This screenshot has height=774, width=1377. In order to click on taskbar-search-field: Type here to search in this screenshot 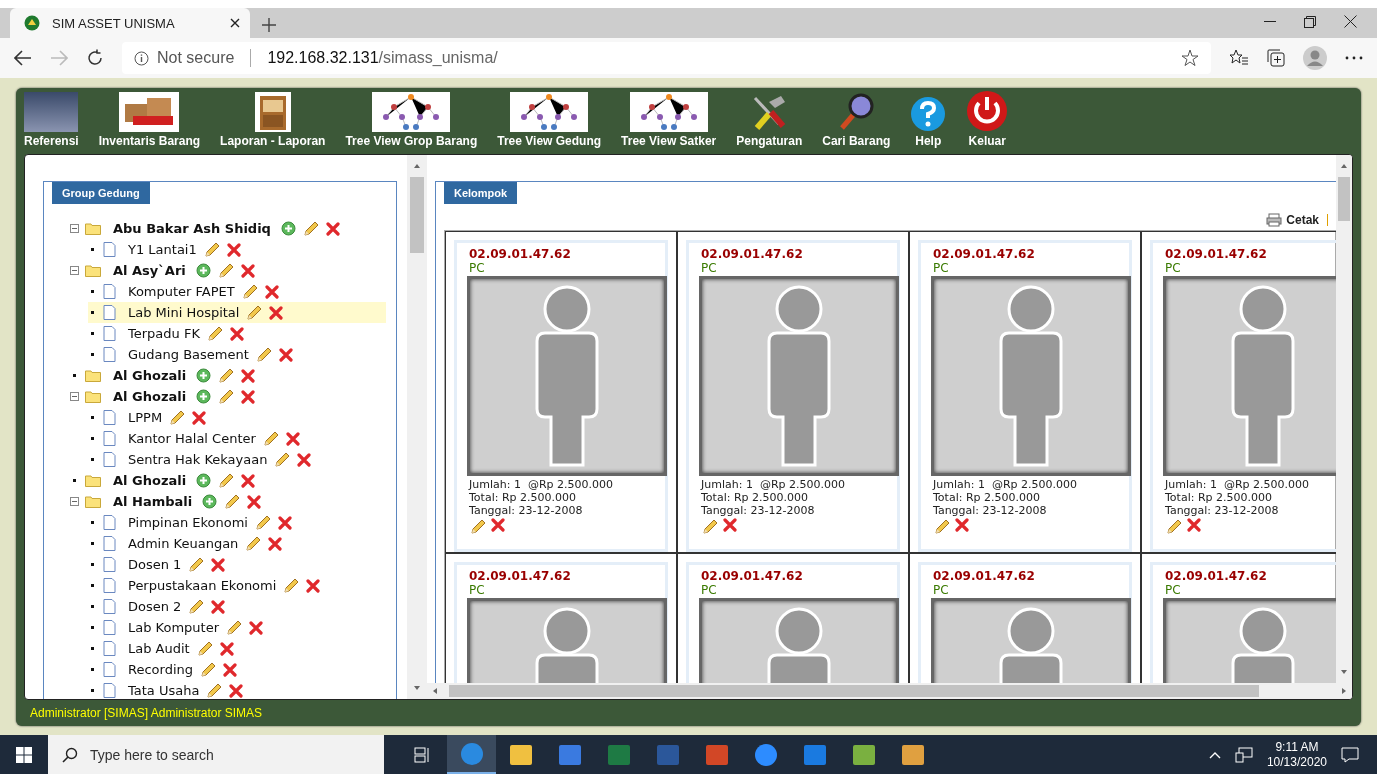, I will do `click(216, 754)`.